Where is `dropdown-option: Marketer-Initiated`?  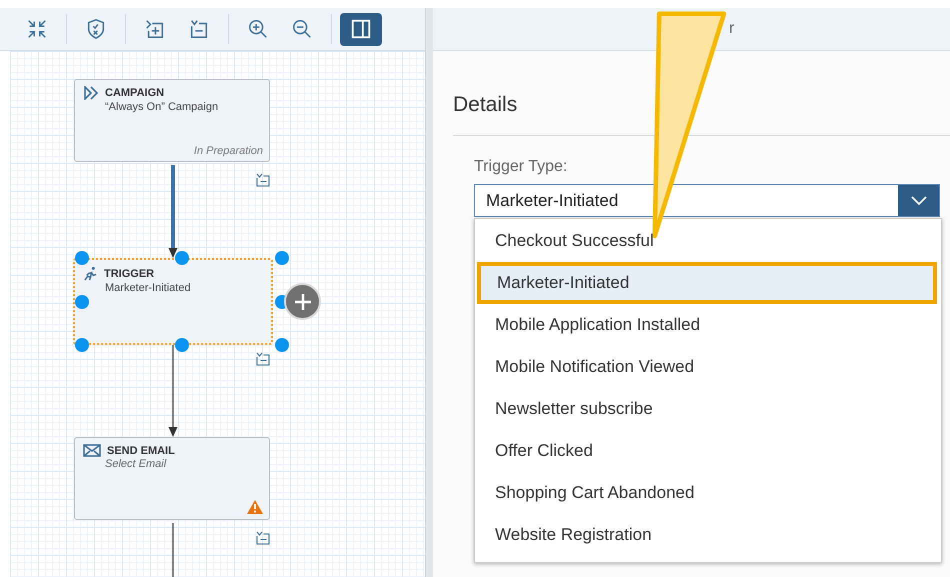 dropdown-option: Marketer-Initiated is located at coordinates (707, 283).